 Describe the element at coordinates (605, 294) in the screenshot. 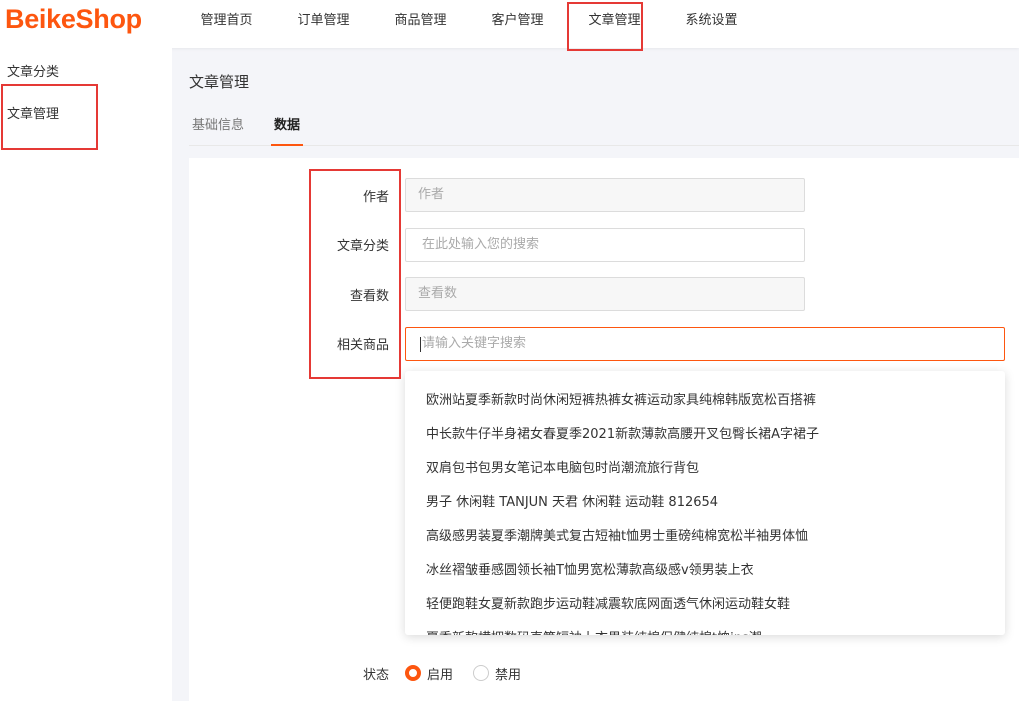

I see `views-input: 查看数` at that location.